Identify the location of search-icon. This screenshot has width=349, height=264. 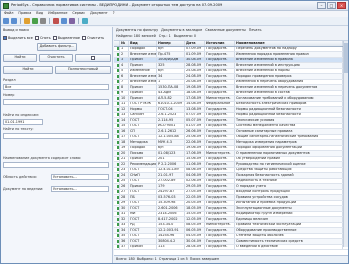
(64, 21).